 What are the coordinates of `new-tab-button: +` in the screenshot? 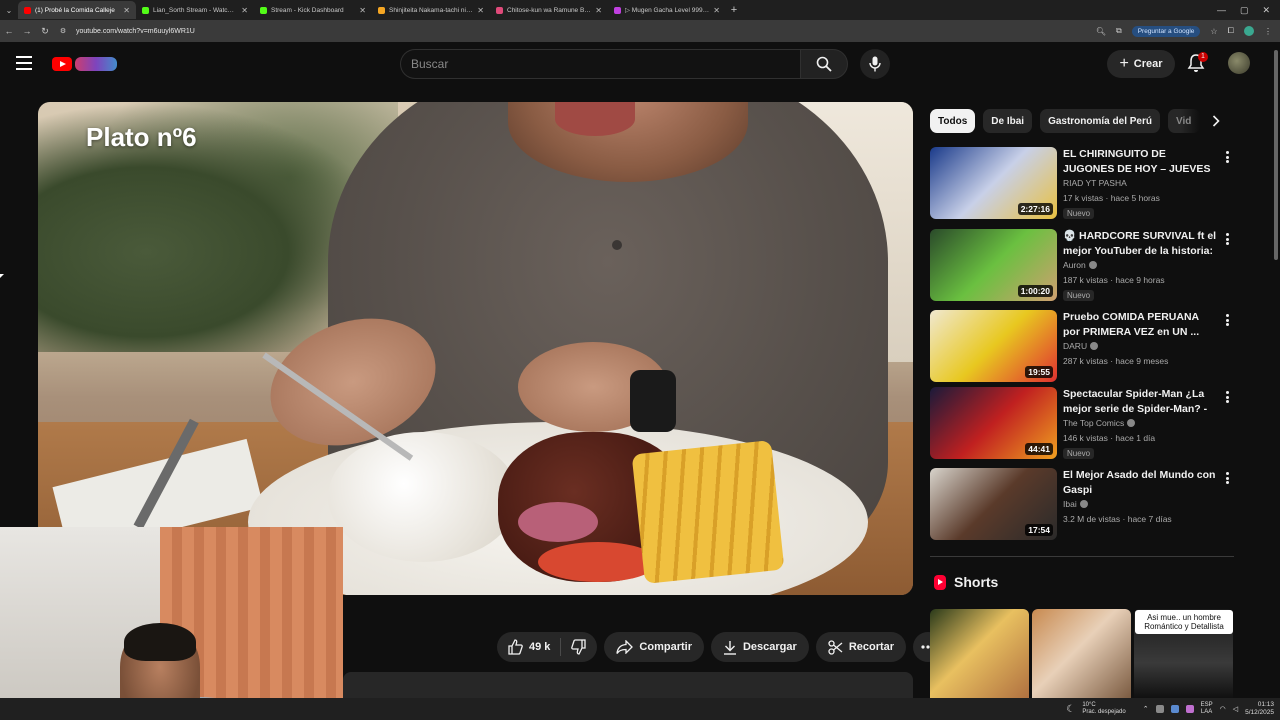 It's located at (734, 10).